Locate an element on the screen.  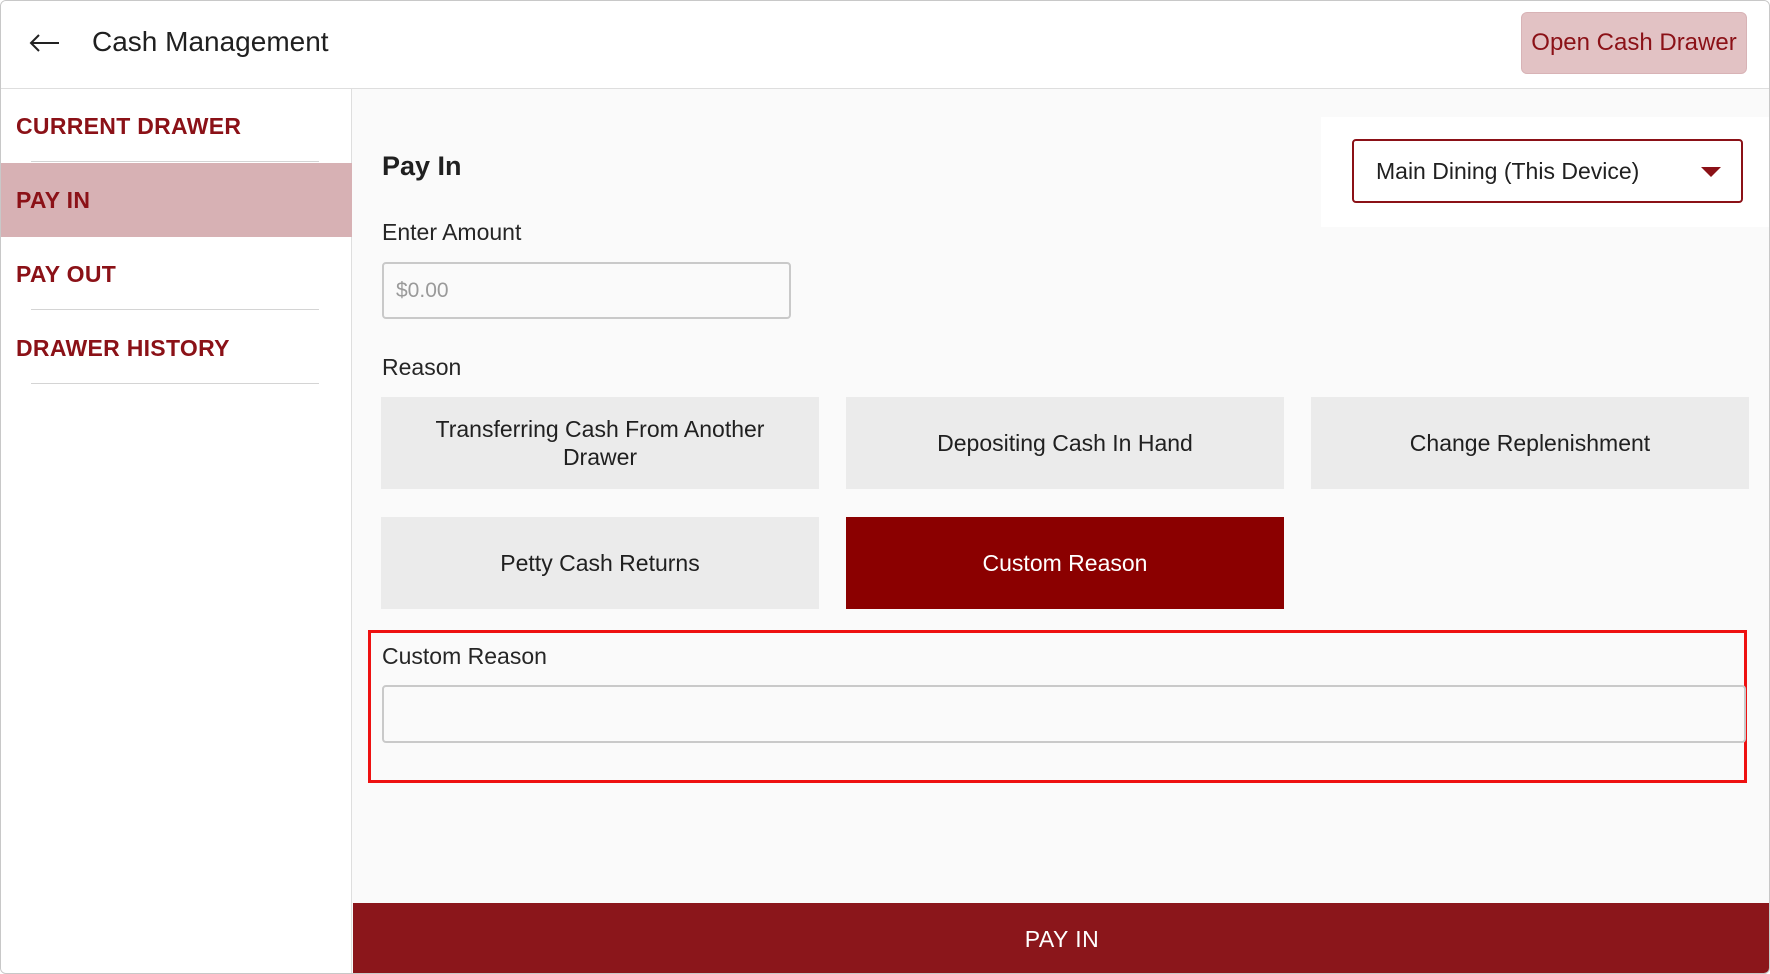
sidebar-item-current-drawer: CURRENT DRAWER is located at coordinates (176, 126).